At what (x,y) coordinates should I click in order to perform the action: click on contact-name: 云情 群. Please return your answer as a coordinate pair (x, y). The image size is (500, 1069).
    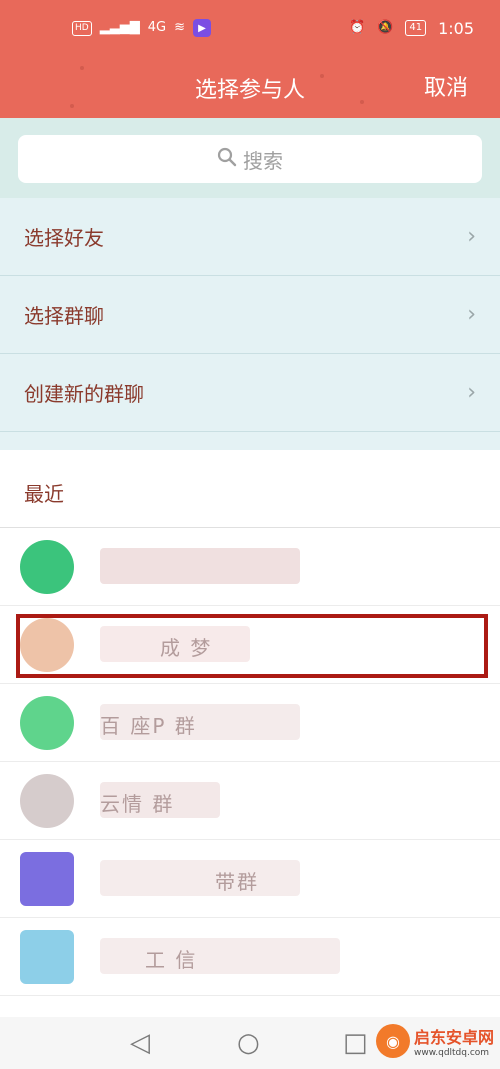
    Looking at the image, I should click on (137, 804).